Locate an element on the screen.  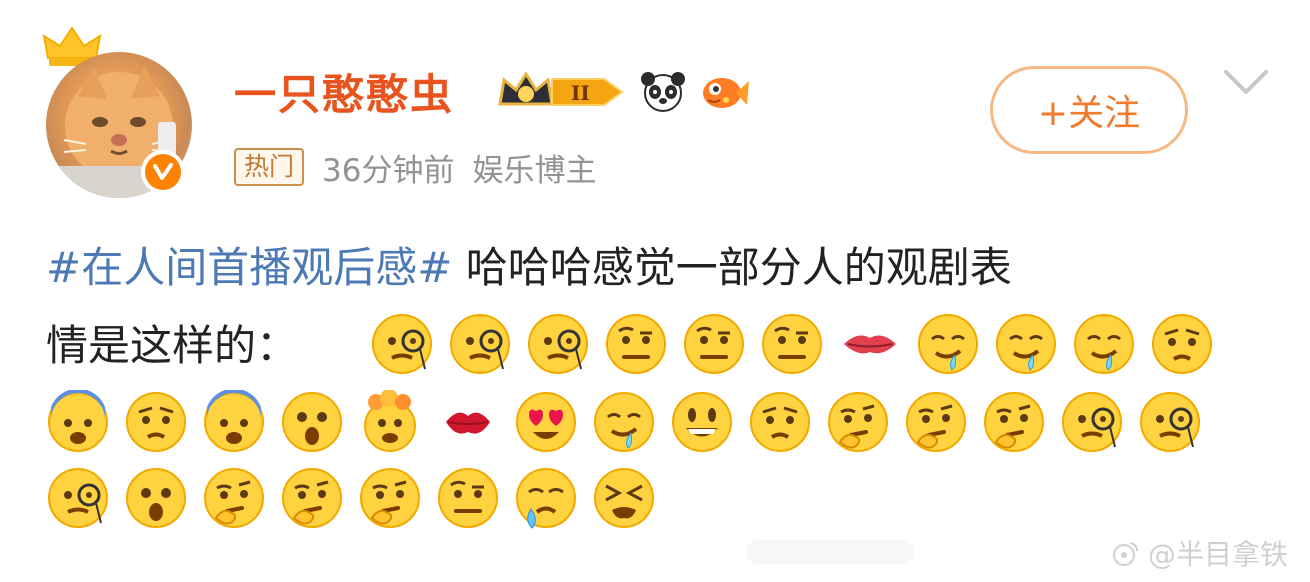
blurred-watermark-bar is located at coordinates (830, 552).